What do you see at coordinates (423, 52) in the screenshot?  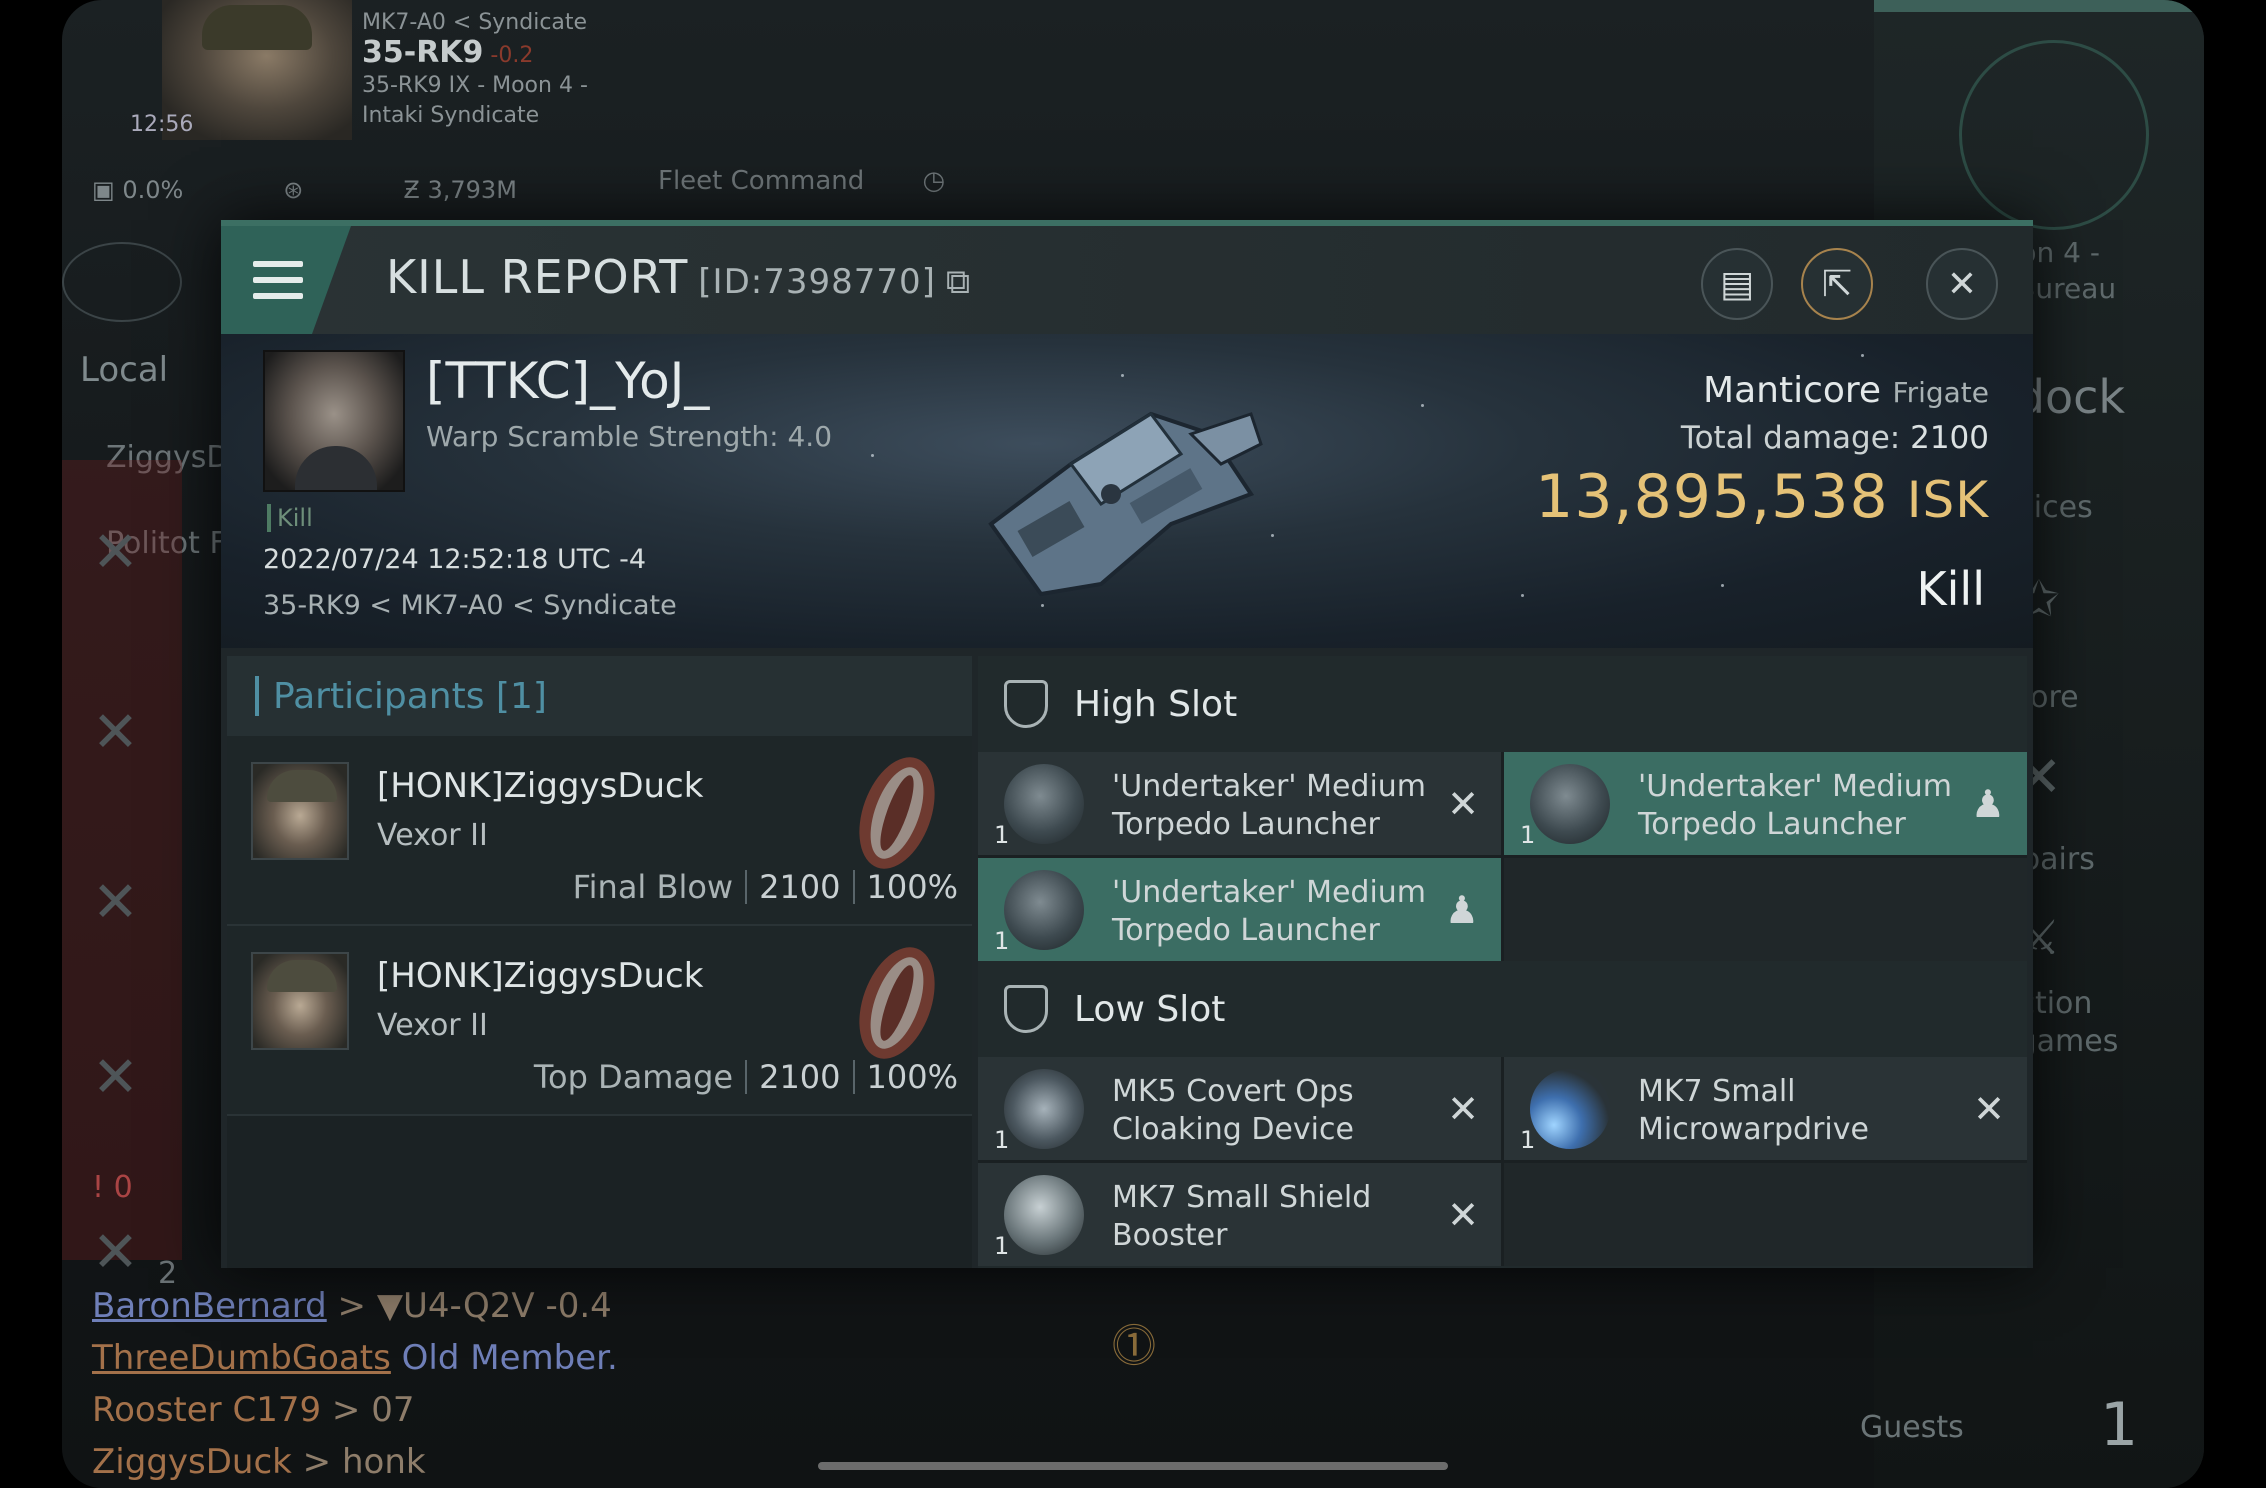 I see `system-name: 35-RK9` at bounding box center [423, 52].